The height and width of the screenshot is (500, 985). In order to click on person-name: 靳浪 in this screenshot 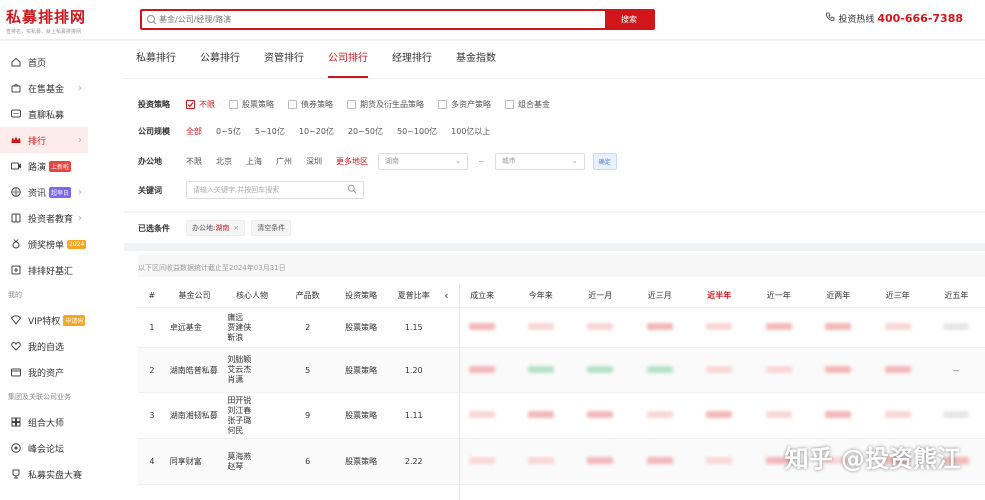, I will do `click(254, 338)`.